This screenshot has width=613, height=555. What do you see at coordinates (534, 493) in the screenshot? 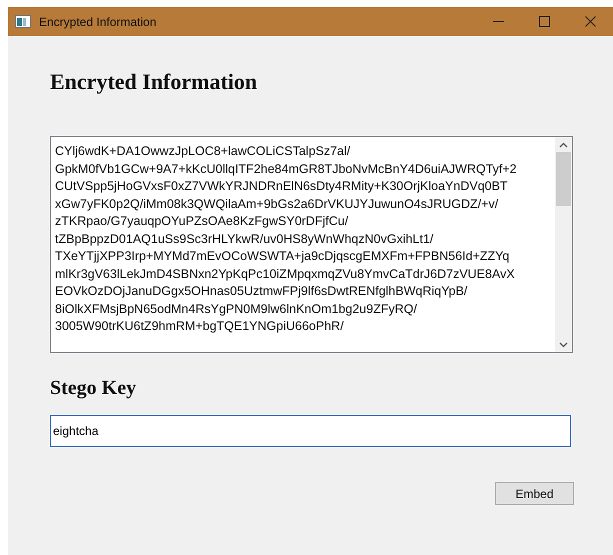
I see `embed-button: Embed` at bounding box center [534, 493].